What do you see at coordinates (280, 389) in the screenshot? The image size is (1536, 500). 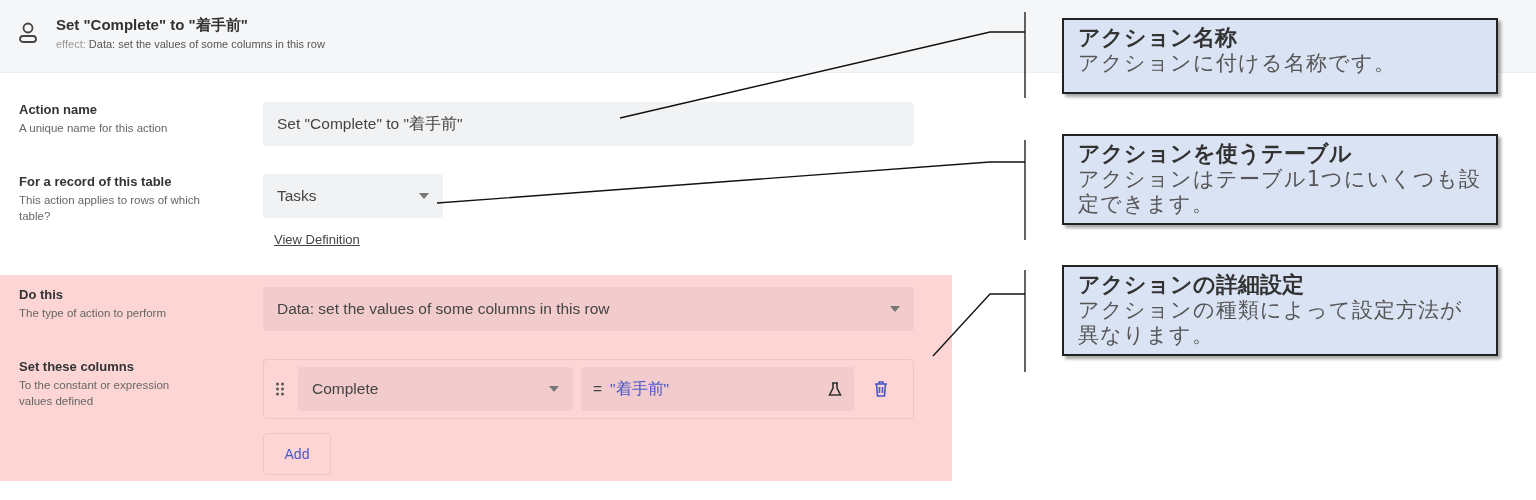 I see `drag-handle-icon` at bounding box center [280, 389].